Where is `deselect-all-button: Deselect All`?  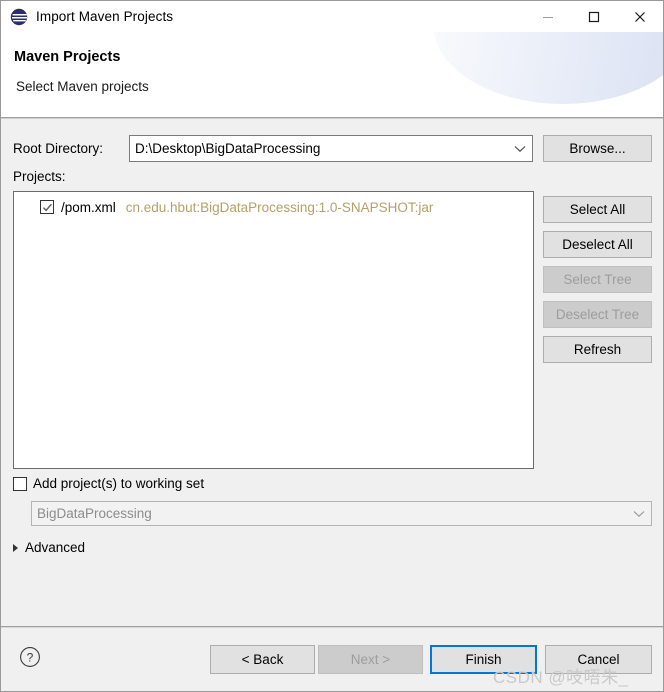 deselect-all-button: Deselect All is located at coordinates (597, 244).